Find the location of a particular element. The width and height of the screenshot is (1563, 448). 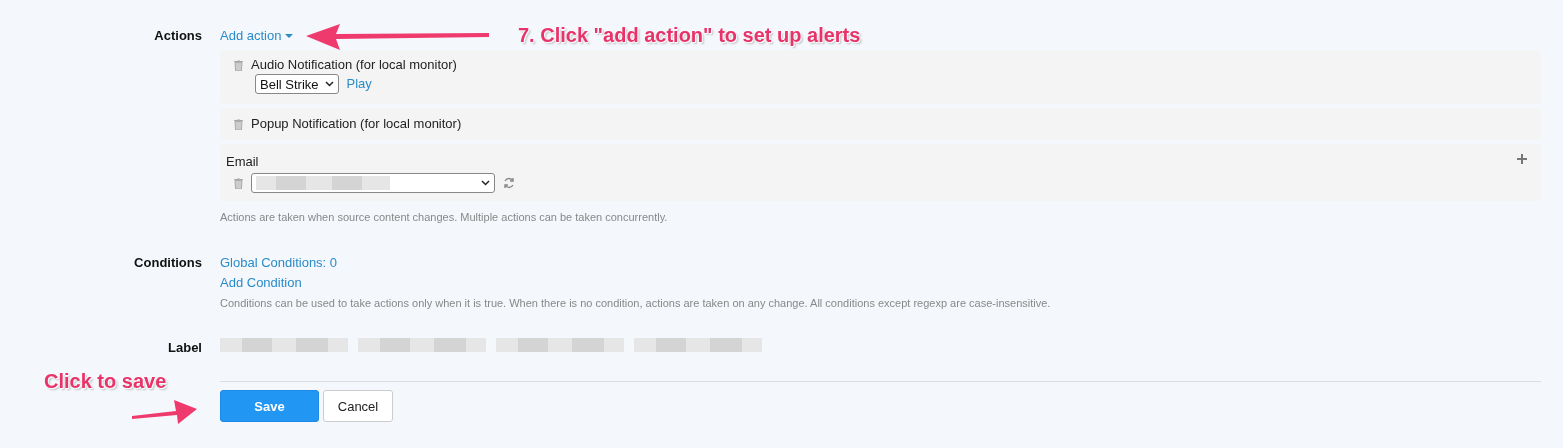

play-link: Play is located at coordinates (359, 84).